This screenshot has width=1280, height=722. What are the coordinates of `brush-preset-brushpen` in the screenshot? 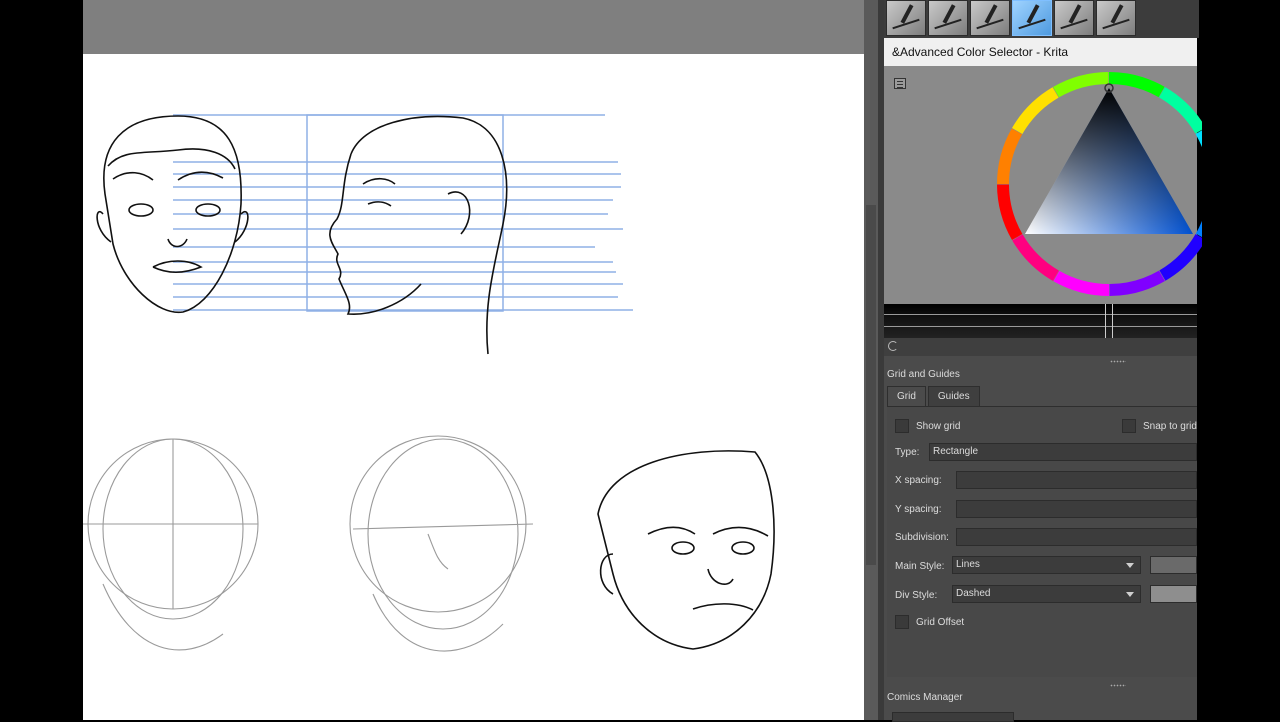 It's located at (1116, 18).